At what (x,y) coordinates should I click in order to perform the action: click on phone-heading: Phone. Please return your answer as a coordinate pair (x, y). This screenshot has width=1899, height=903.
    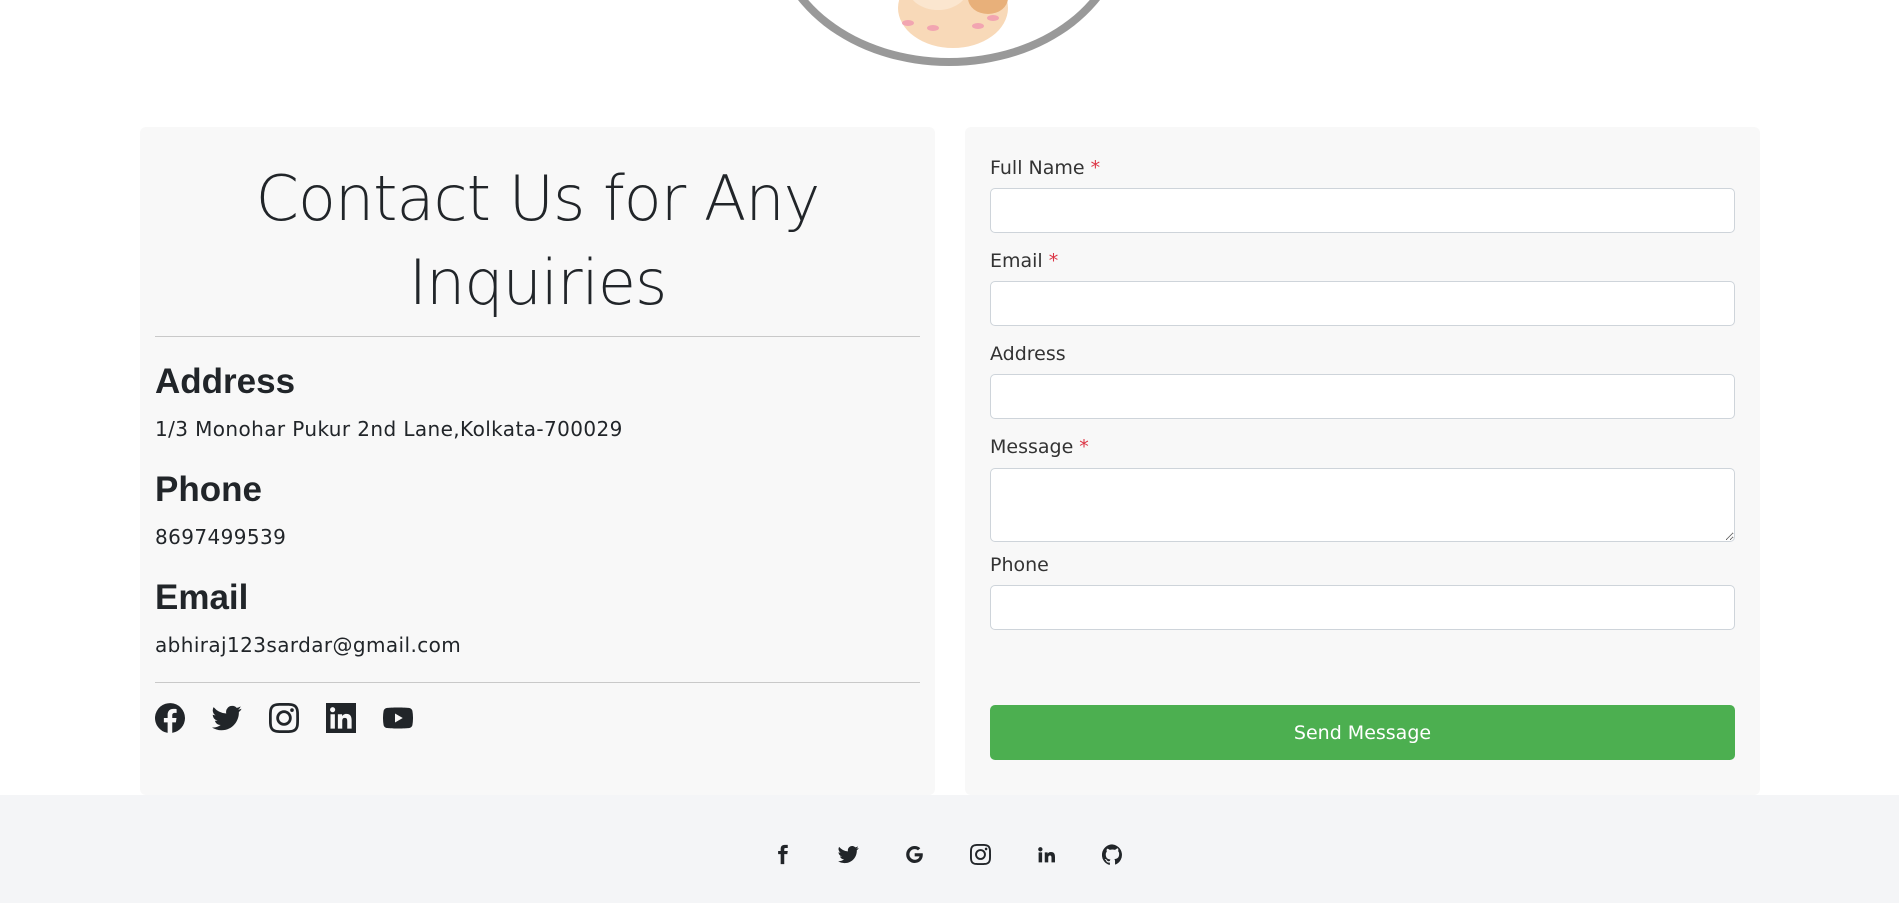
    Looking at the image, I should click on (208, 489).